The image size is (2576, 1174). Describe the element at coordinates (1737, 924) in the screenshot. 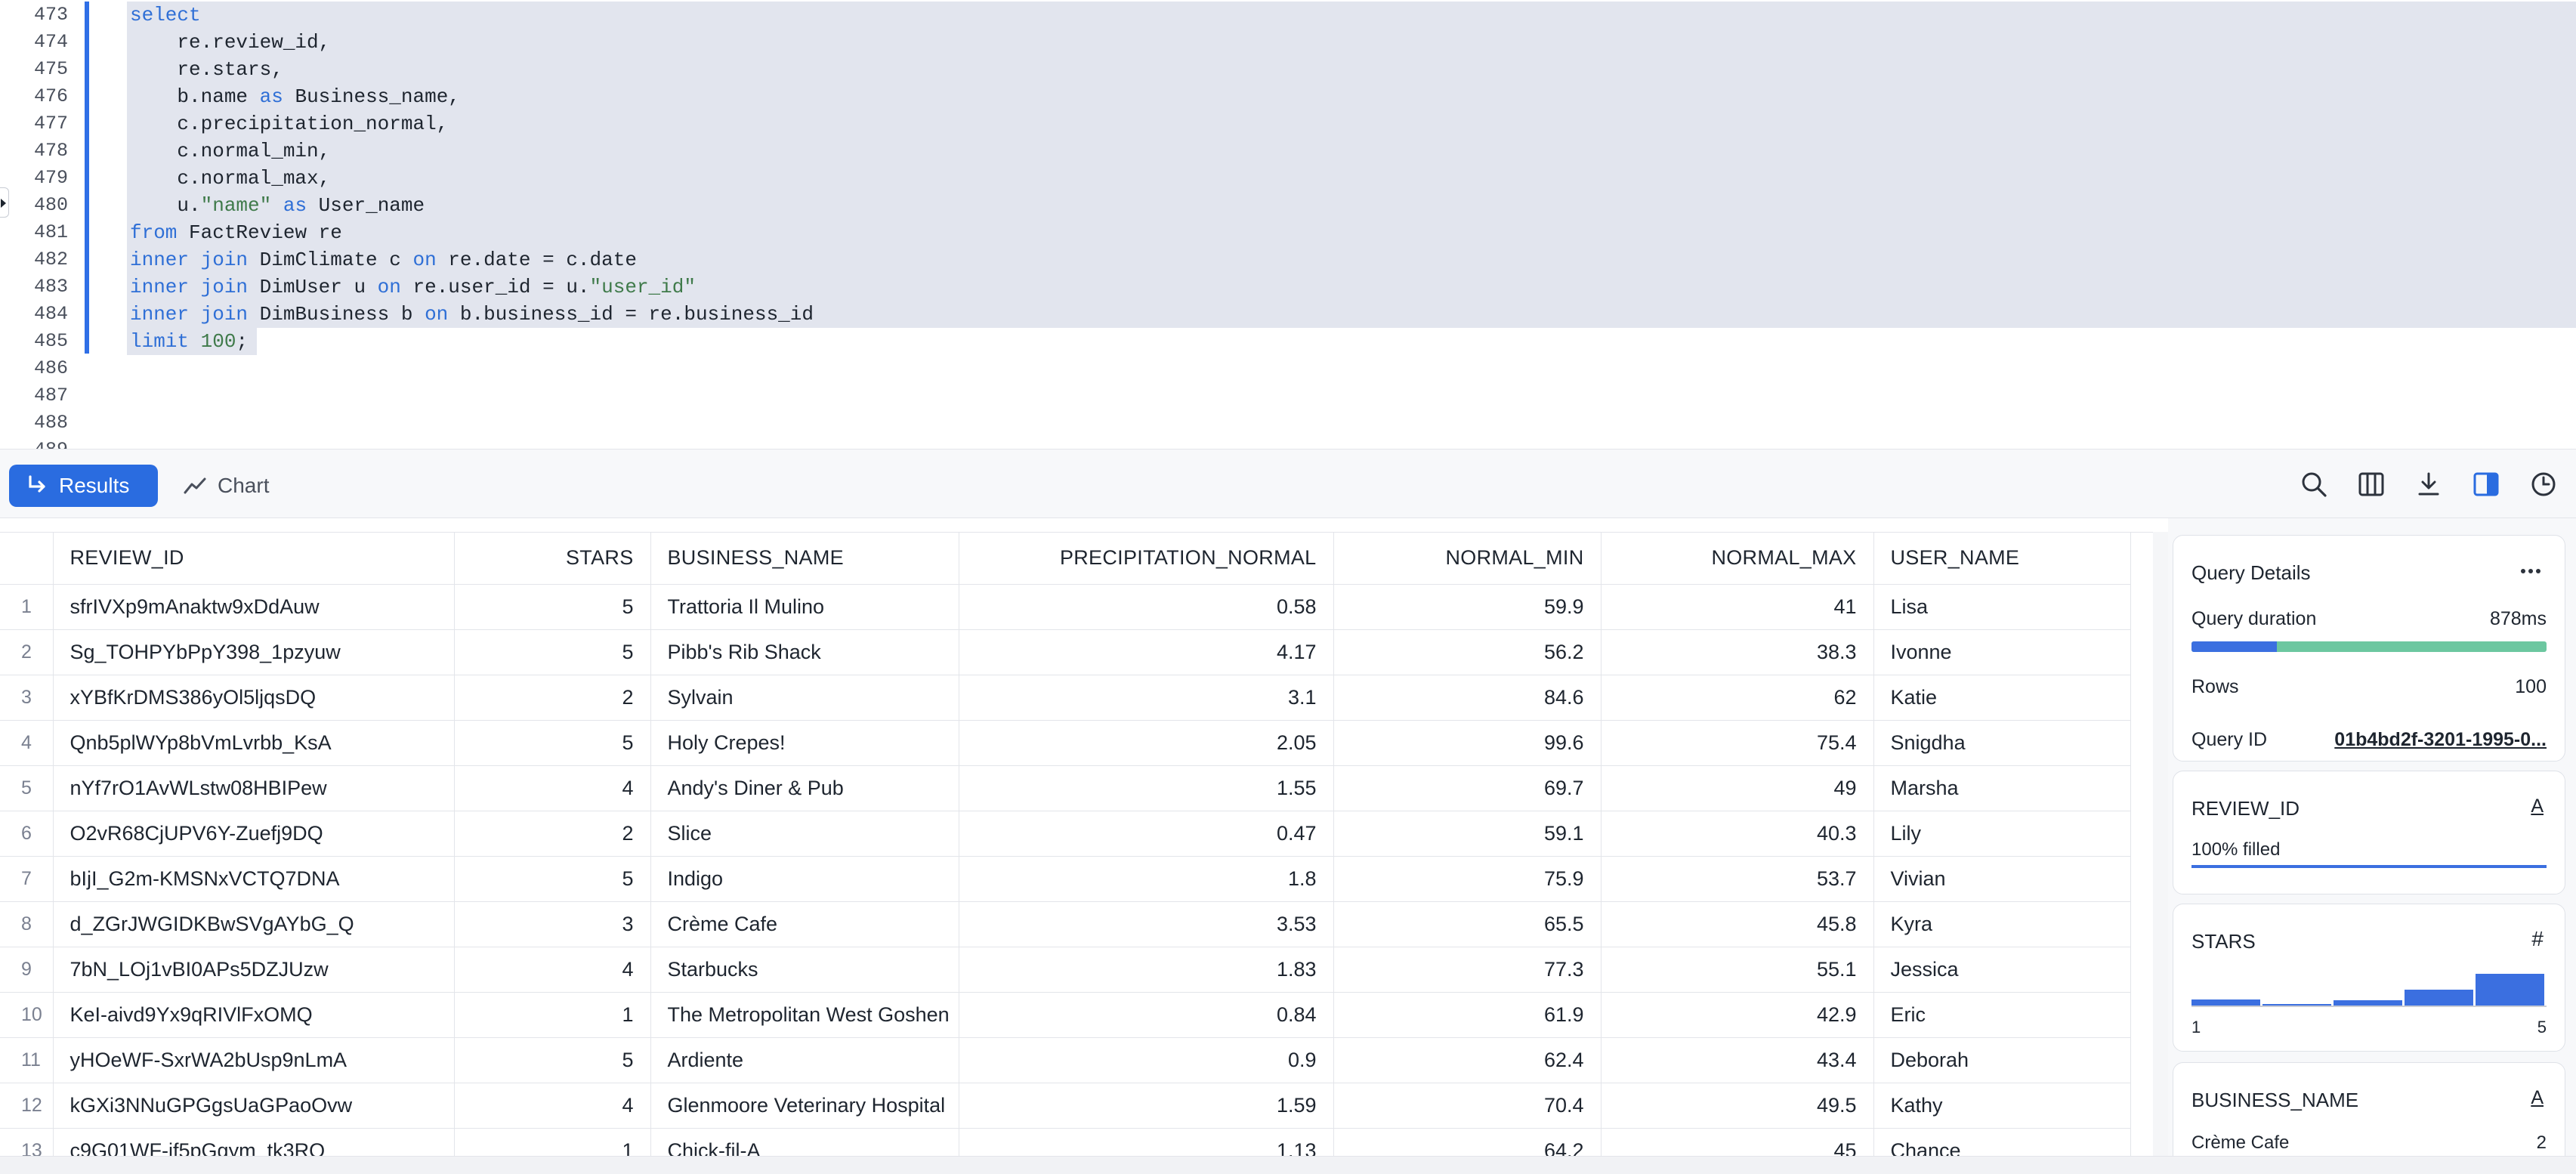

I see `table-cell: 45.8` at that location.